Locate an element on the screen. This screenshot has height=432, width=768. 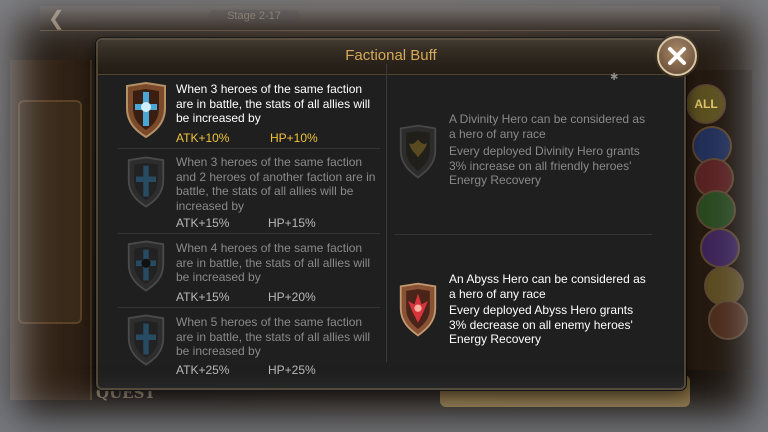
back-arrow-icon: ❮ is located at coordinates (56, 18).